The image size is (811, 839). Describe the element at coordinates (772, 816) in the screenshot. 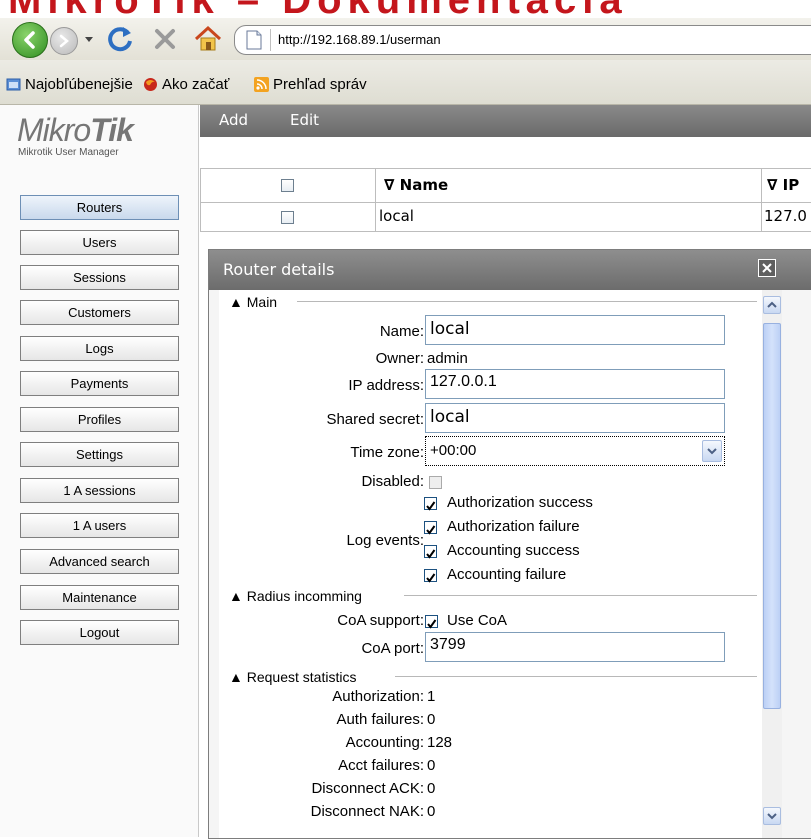

I see `scroll-down-button` at that location.